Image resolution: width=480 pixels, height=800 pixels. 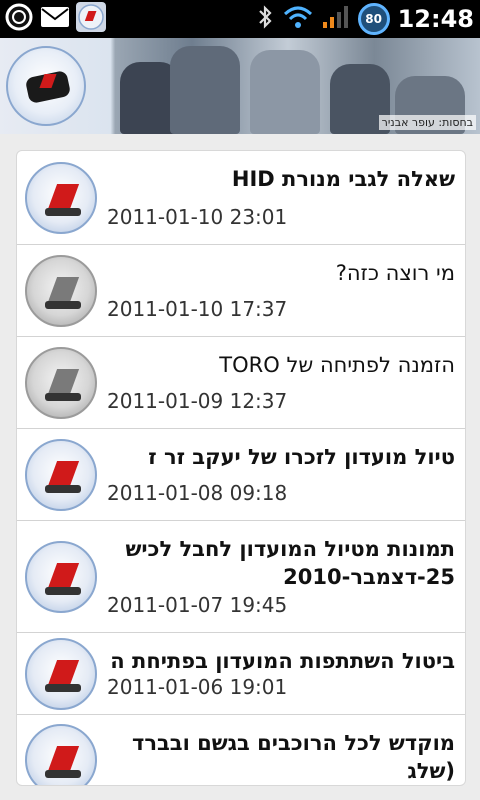 I want to click on wifi-icon, so click(x=298, y=19).